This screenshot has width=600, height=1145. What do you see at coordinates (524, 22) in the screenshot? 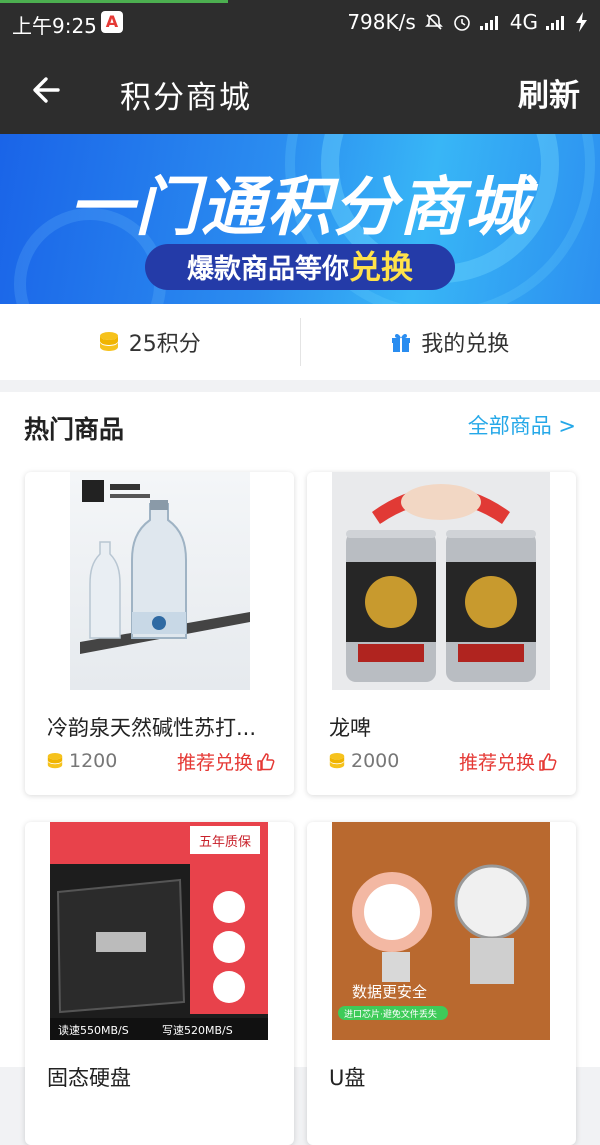
I see `network-type: 4G` at bounding box center [524, 22].